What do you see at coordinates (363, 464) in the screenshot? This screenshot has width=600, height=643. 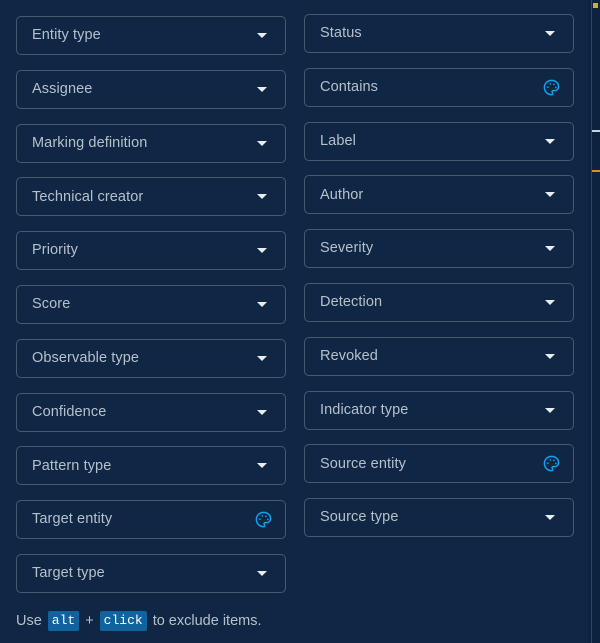 I see `filter-field-label: Source entity` at bounding box center [363, 464].